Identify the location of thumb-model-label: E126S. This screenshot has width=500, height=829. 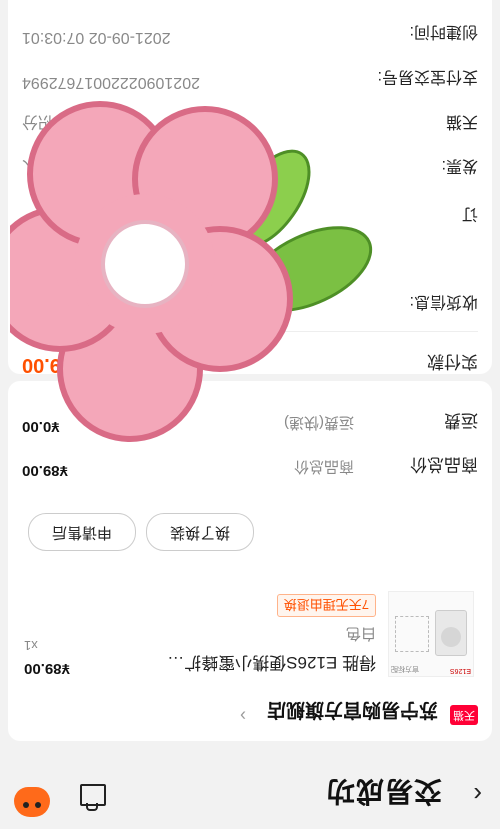
(460, 670).